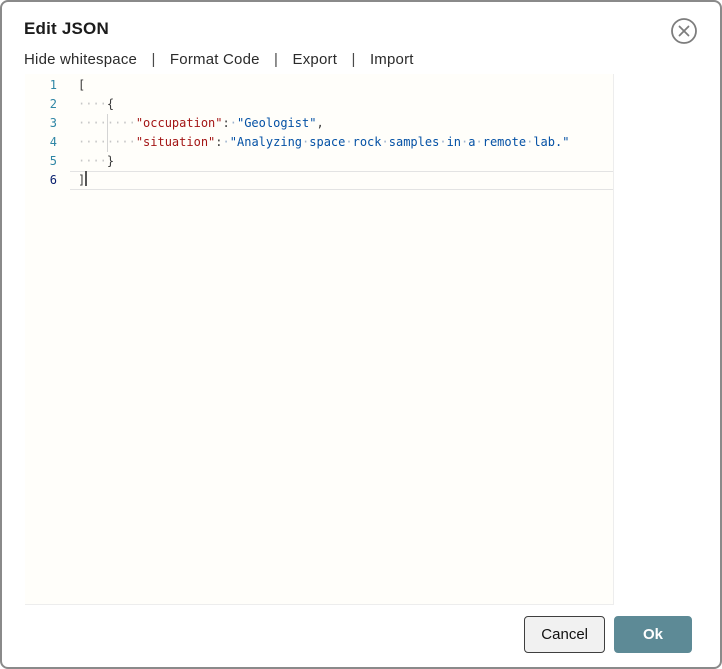 The width and height of the screenshot is (722, 669). What do you see at coordinates (53, 85) in the screenshot?
I see `line-number: 1` at bounding box center [53, 85].